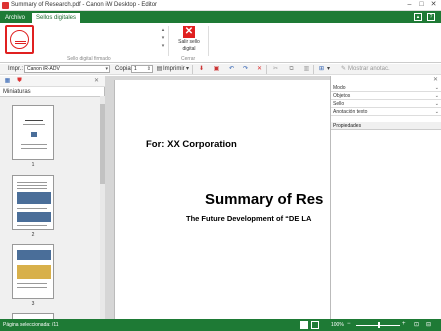 This screenshot has width=441, height=331. Describe the element at coordinates (67, 69) in the screenshot. I see `printer-select: Canon iR-ADV ▾` at that location.